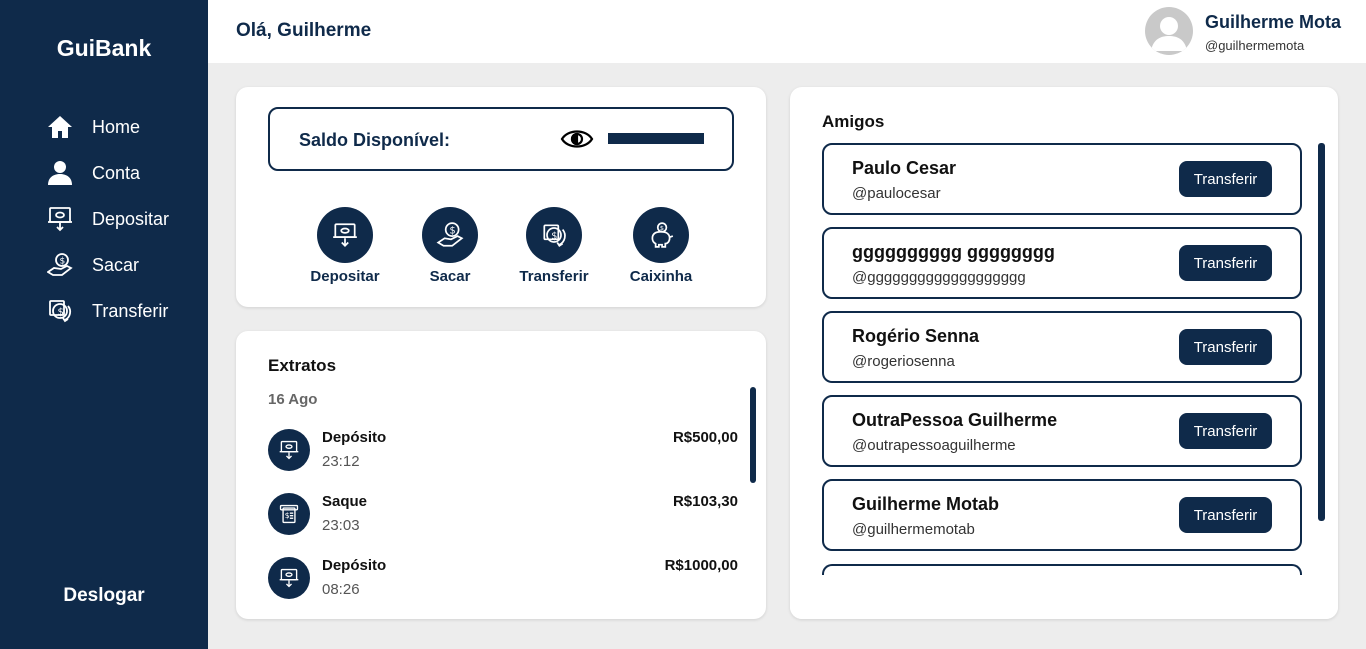 The height and width of the screenshot is (649, 1366). What do you see at coordinates (341, 461) in the screenshot?
I see `transaction-time: 23:12` at bounding box center [341, 461].